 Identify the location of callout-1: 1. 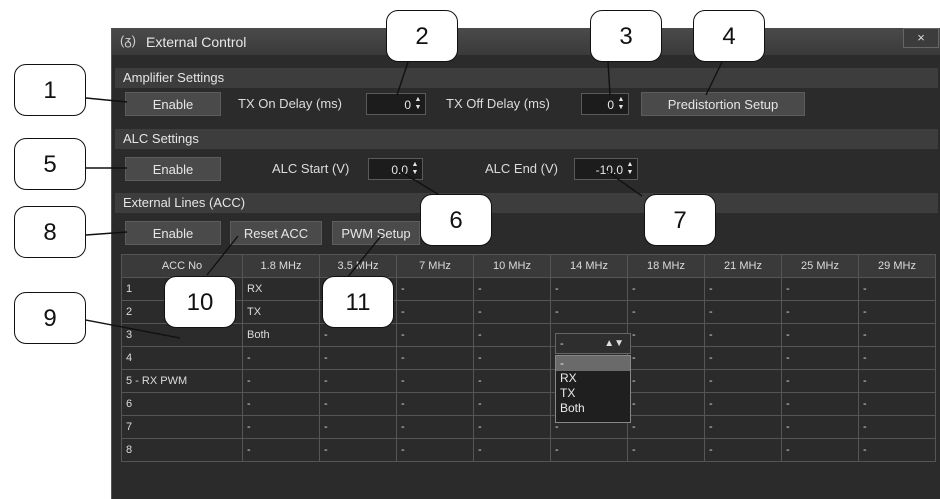
(50, 90).